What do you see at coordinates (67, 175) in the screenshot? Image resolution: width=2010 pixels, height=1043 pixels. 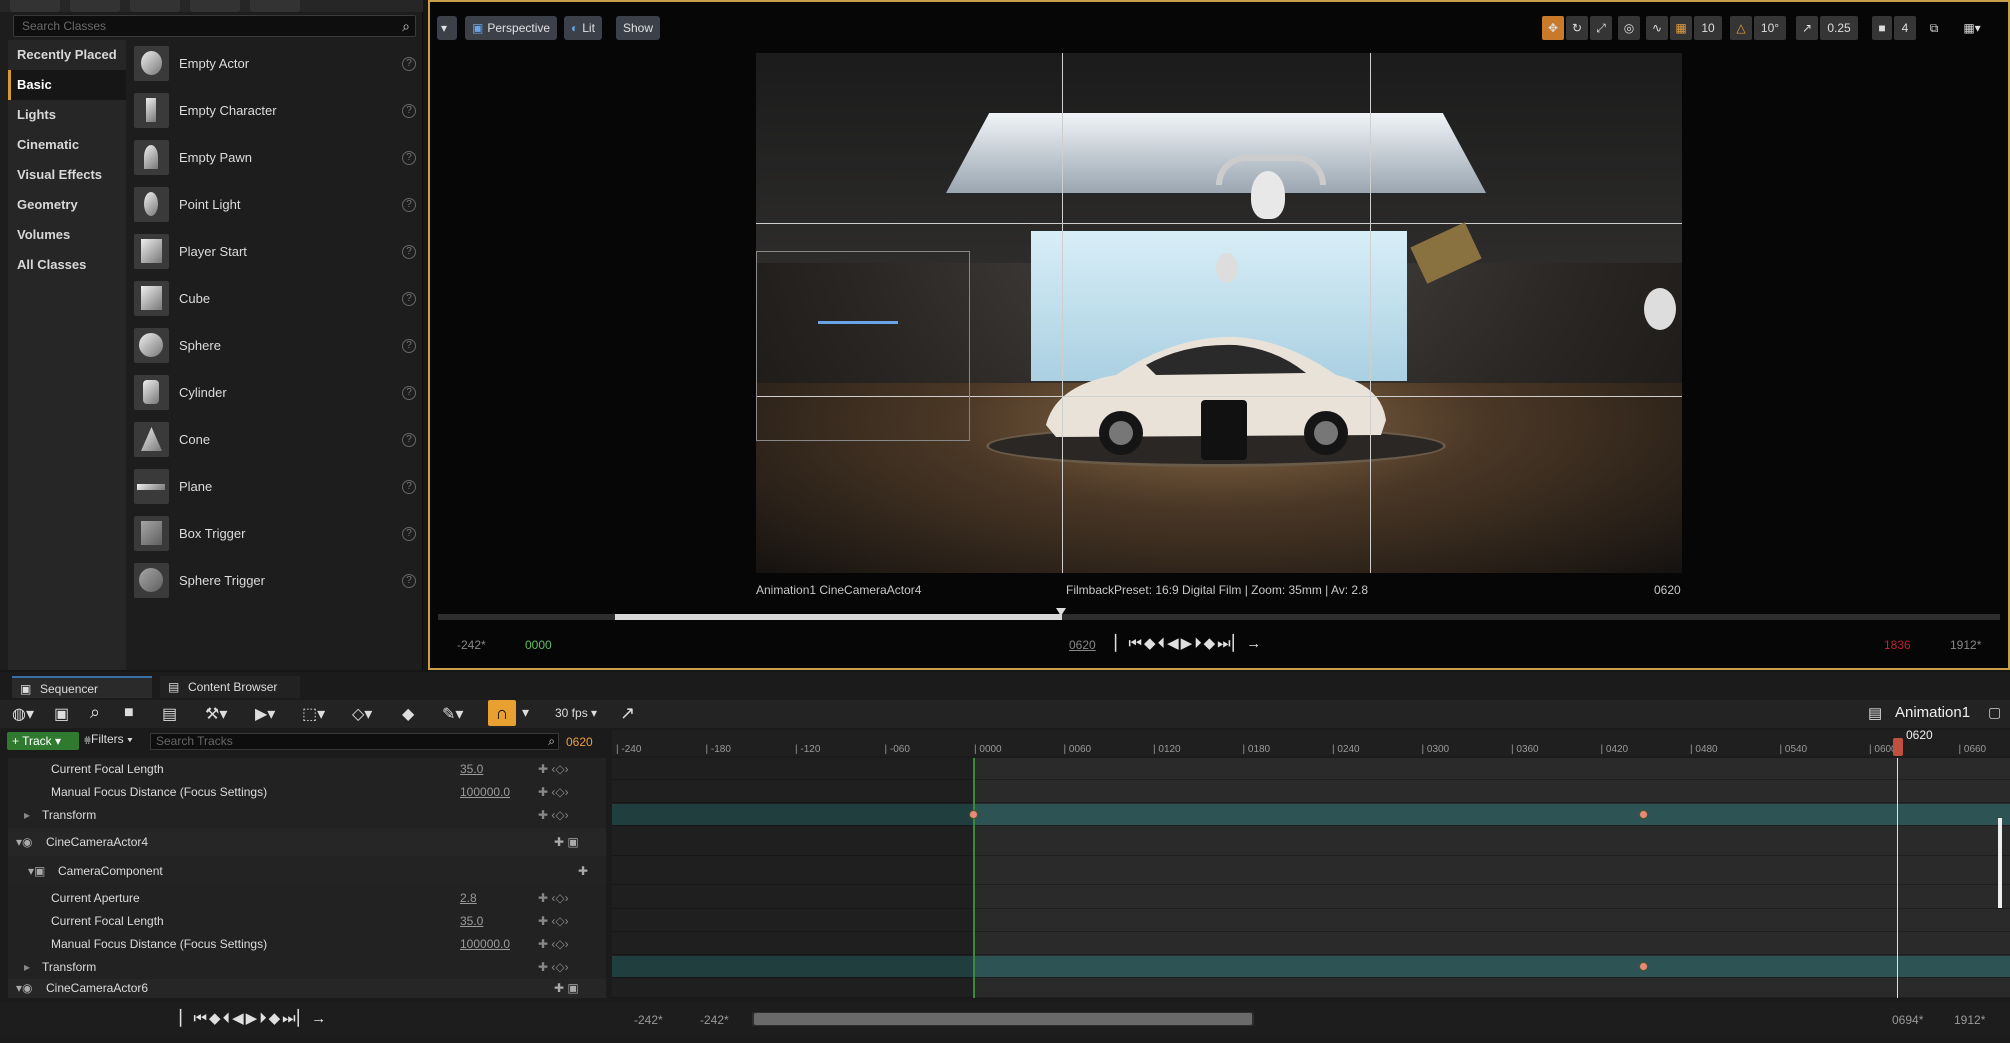 I see `category-visual-effects: Visual Effects` at bounding box center [67, 175].